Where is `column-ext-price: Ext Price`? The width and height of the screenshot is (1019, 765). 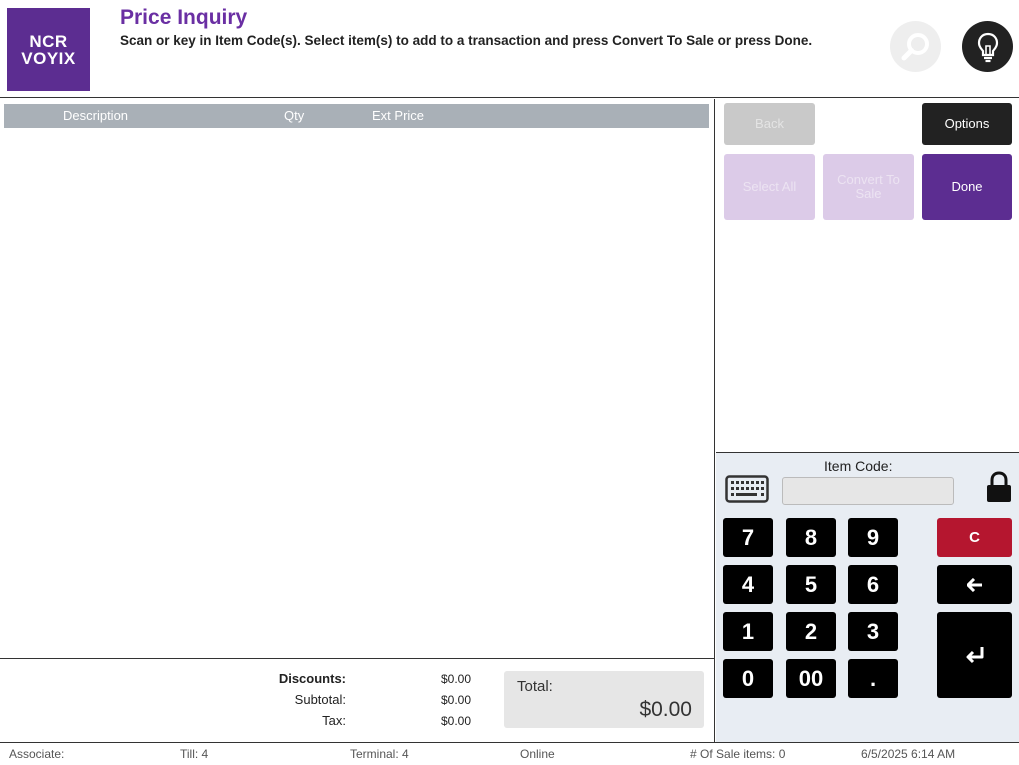
column-ext-price: Ext Price is located at coordinates (398, 115).